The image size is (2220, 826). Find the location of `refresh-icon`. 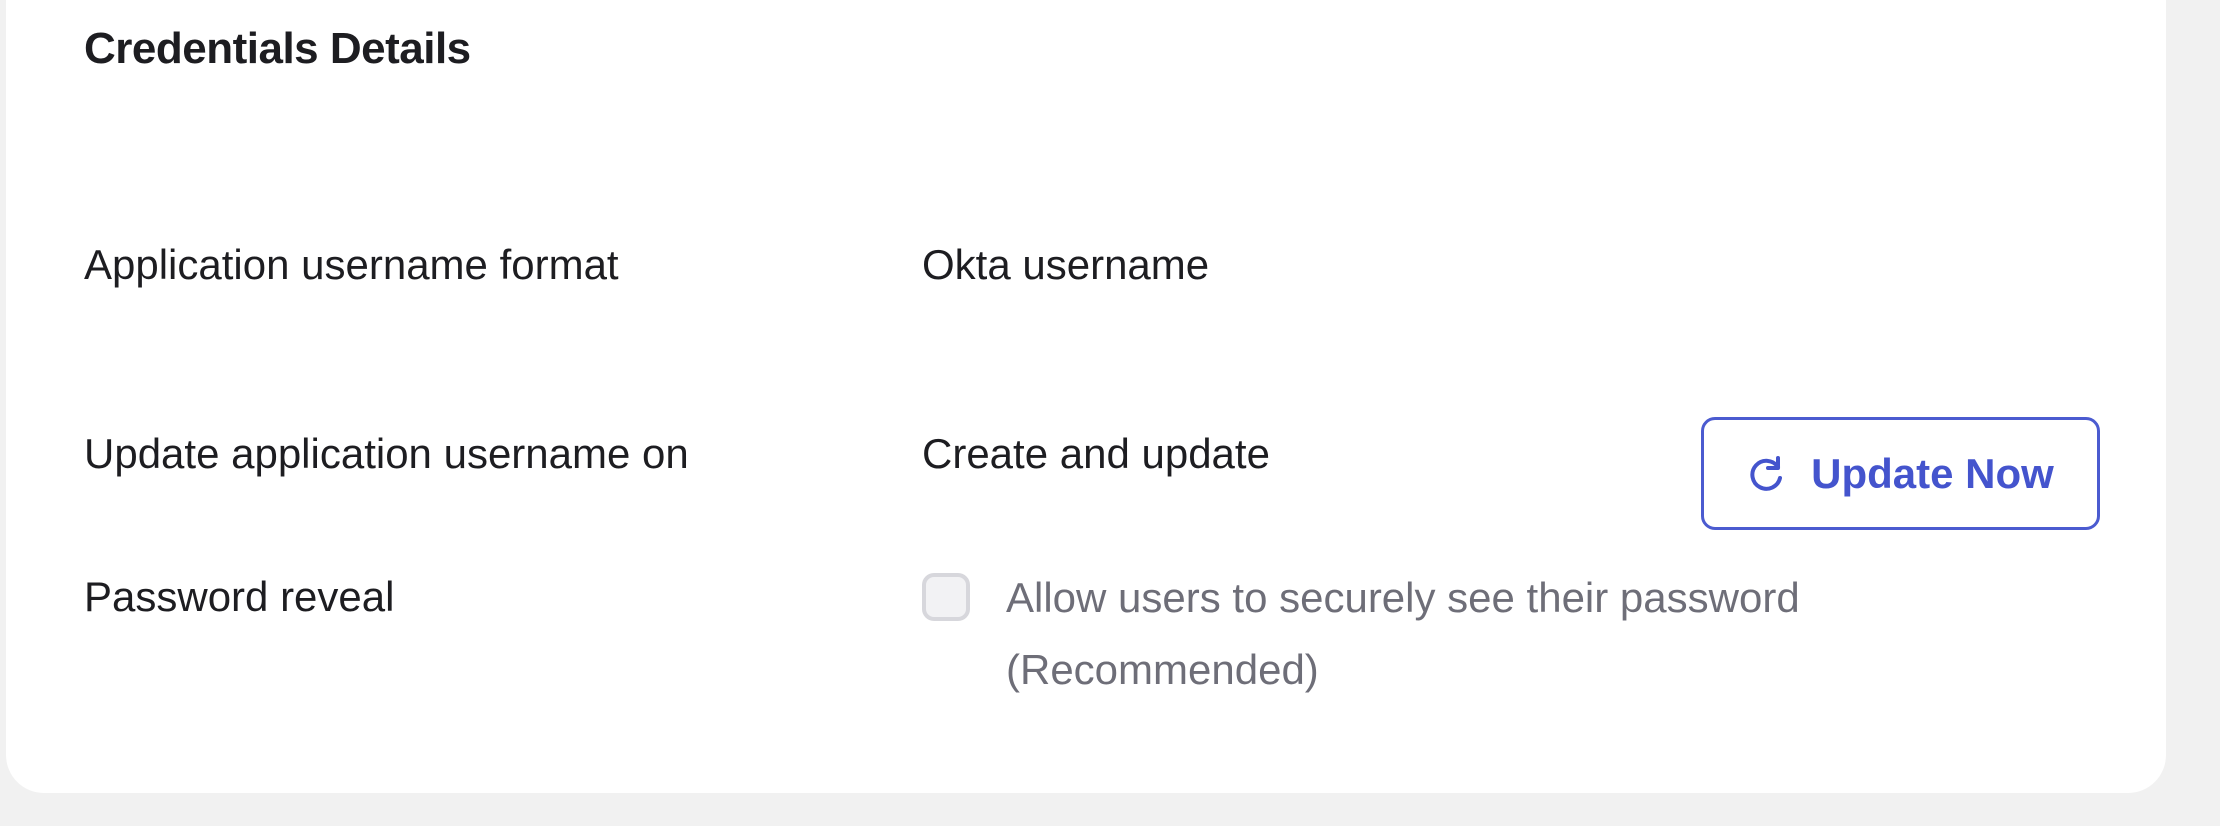

refresh-icon is located at coordinates (1767, 474).